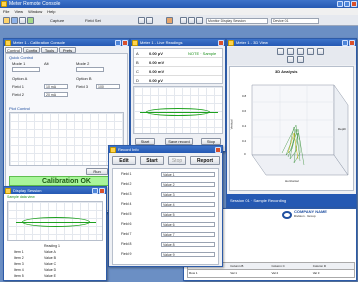 The height and width of the screenshot is (282, 358). I want to click on reading-row: A 0.00 µV NOTE · Sample, so click(178, 53).